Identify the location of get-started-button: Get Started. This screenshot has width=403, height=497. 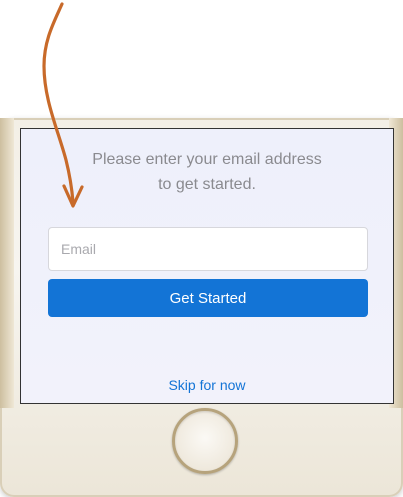
(208, 298).